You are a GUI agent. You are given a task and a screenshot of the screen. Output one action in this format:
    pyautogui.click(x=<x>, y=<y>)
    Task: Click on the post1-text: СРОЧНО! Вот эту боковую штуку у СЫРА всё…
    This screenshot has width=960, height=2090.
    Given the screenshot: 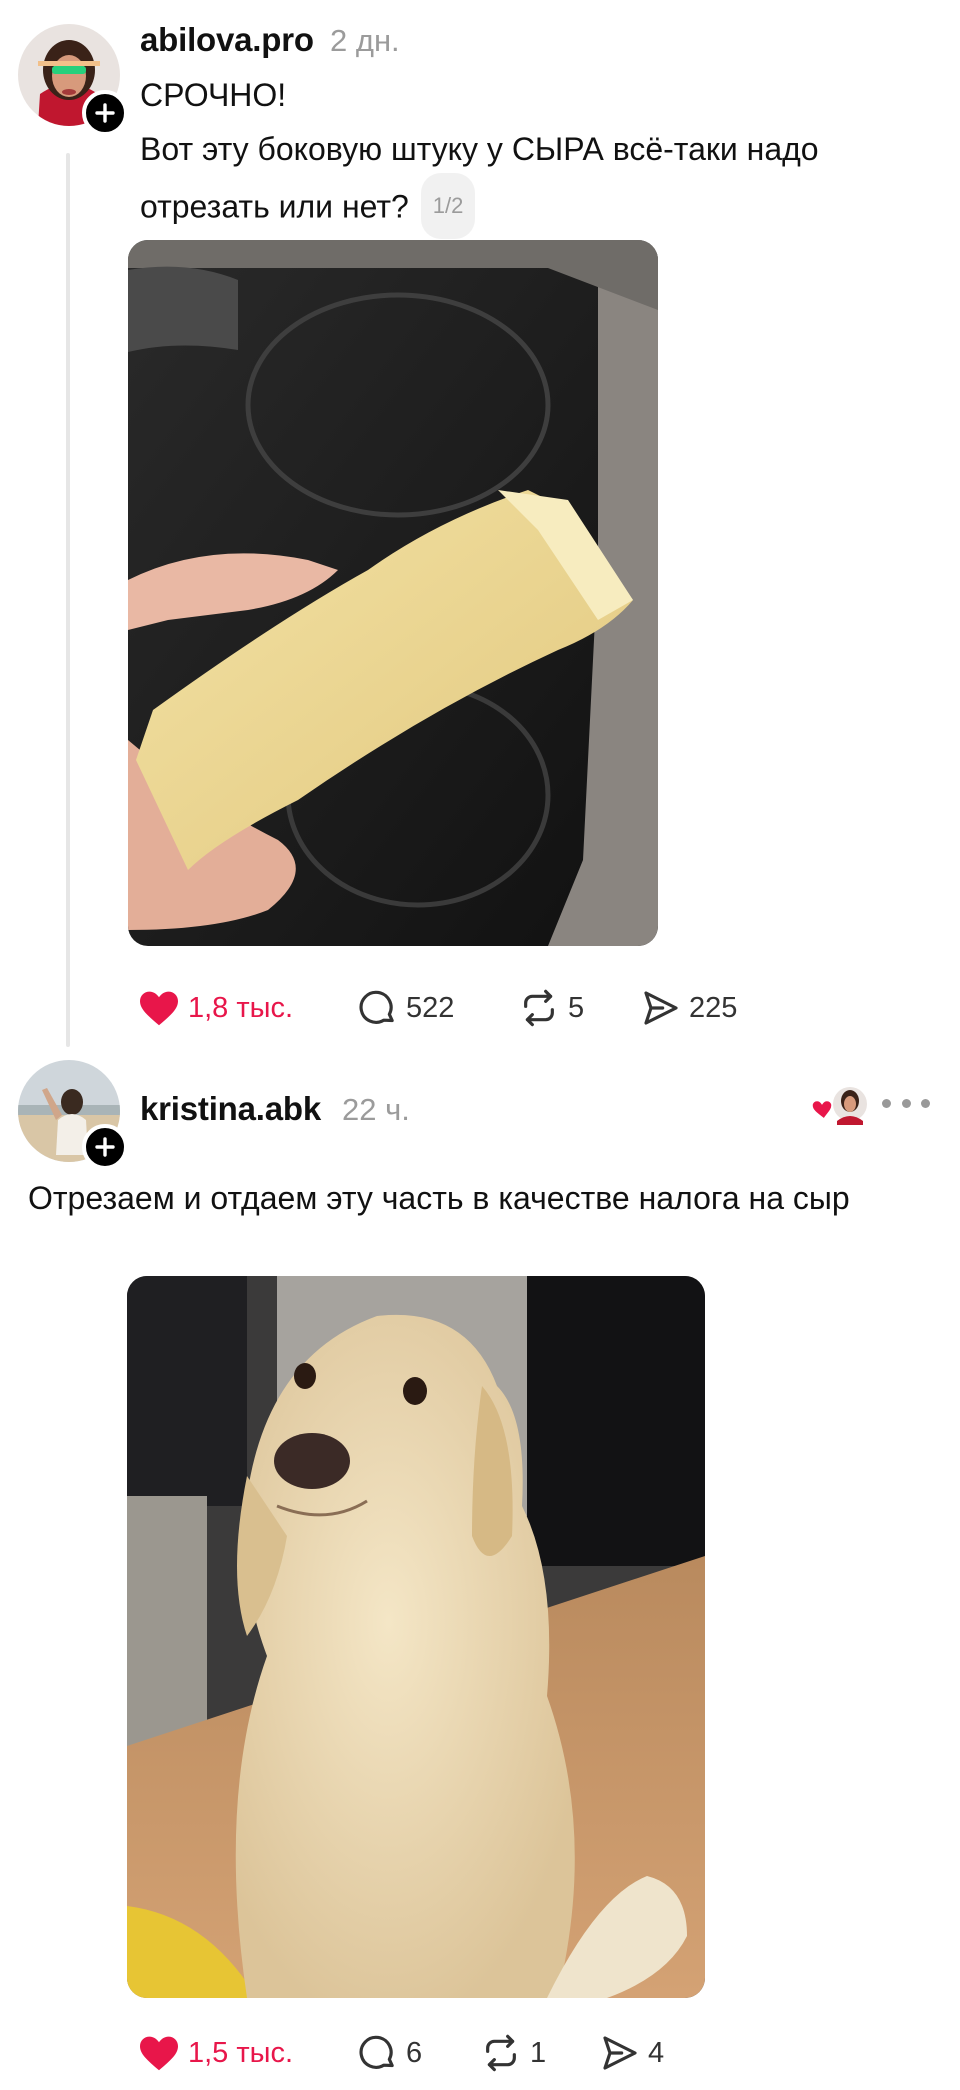 What is the action you would take?
    pyautogui.click(x=479, y=155)
    